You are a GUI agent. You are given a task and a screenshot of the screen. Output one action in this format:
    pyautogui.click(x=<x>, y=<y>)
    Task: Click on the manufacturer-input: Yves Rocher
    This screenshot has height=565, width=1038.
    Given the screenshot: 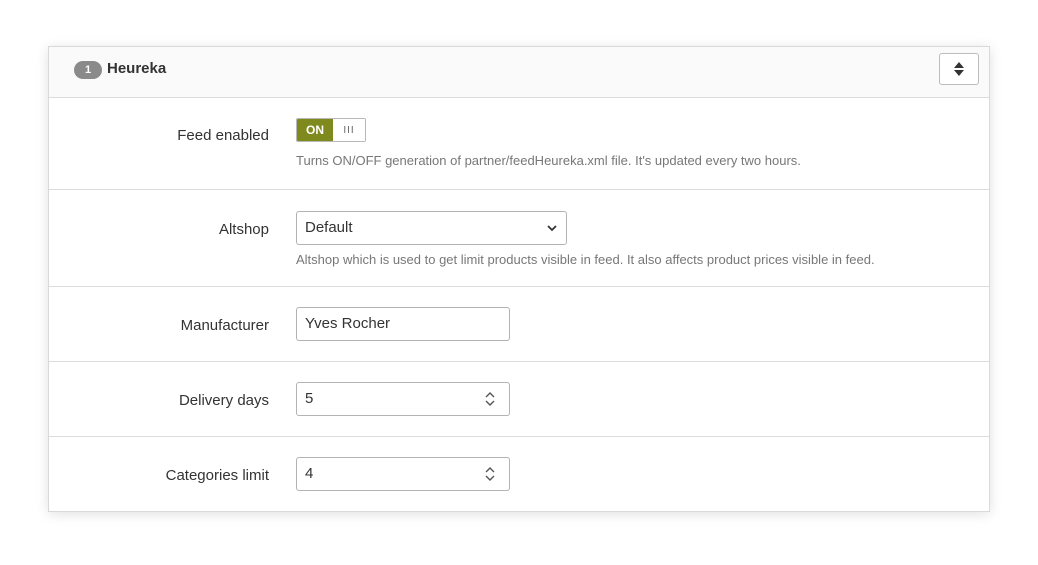 What is the action you would take?
    pyautogui.click(x=403, y=324)
    